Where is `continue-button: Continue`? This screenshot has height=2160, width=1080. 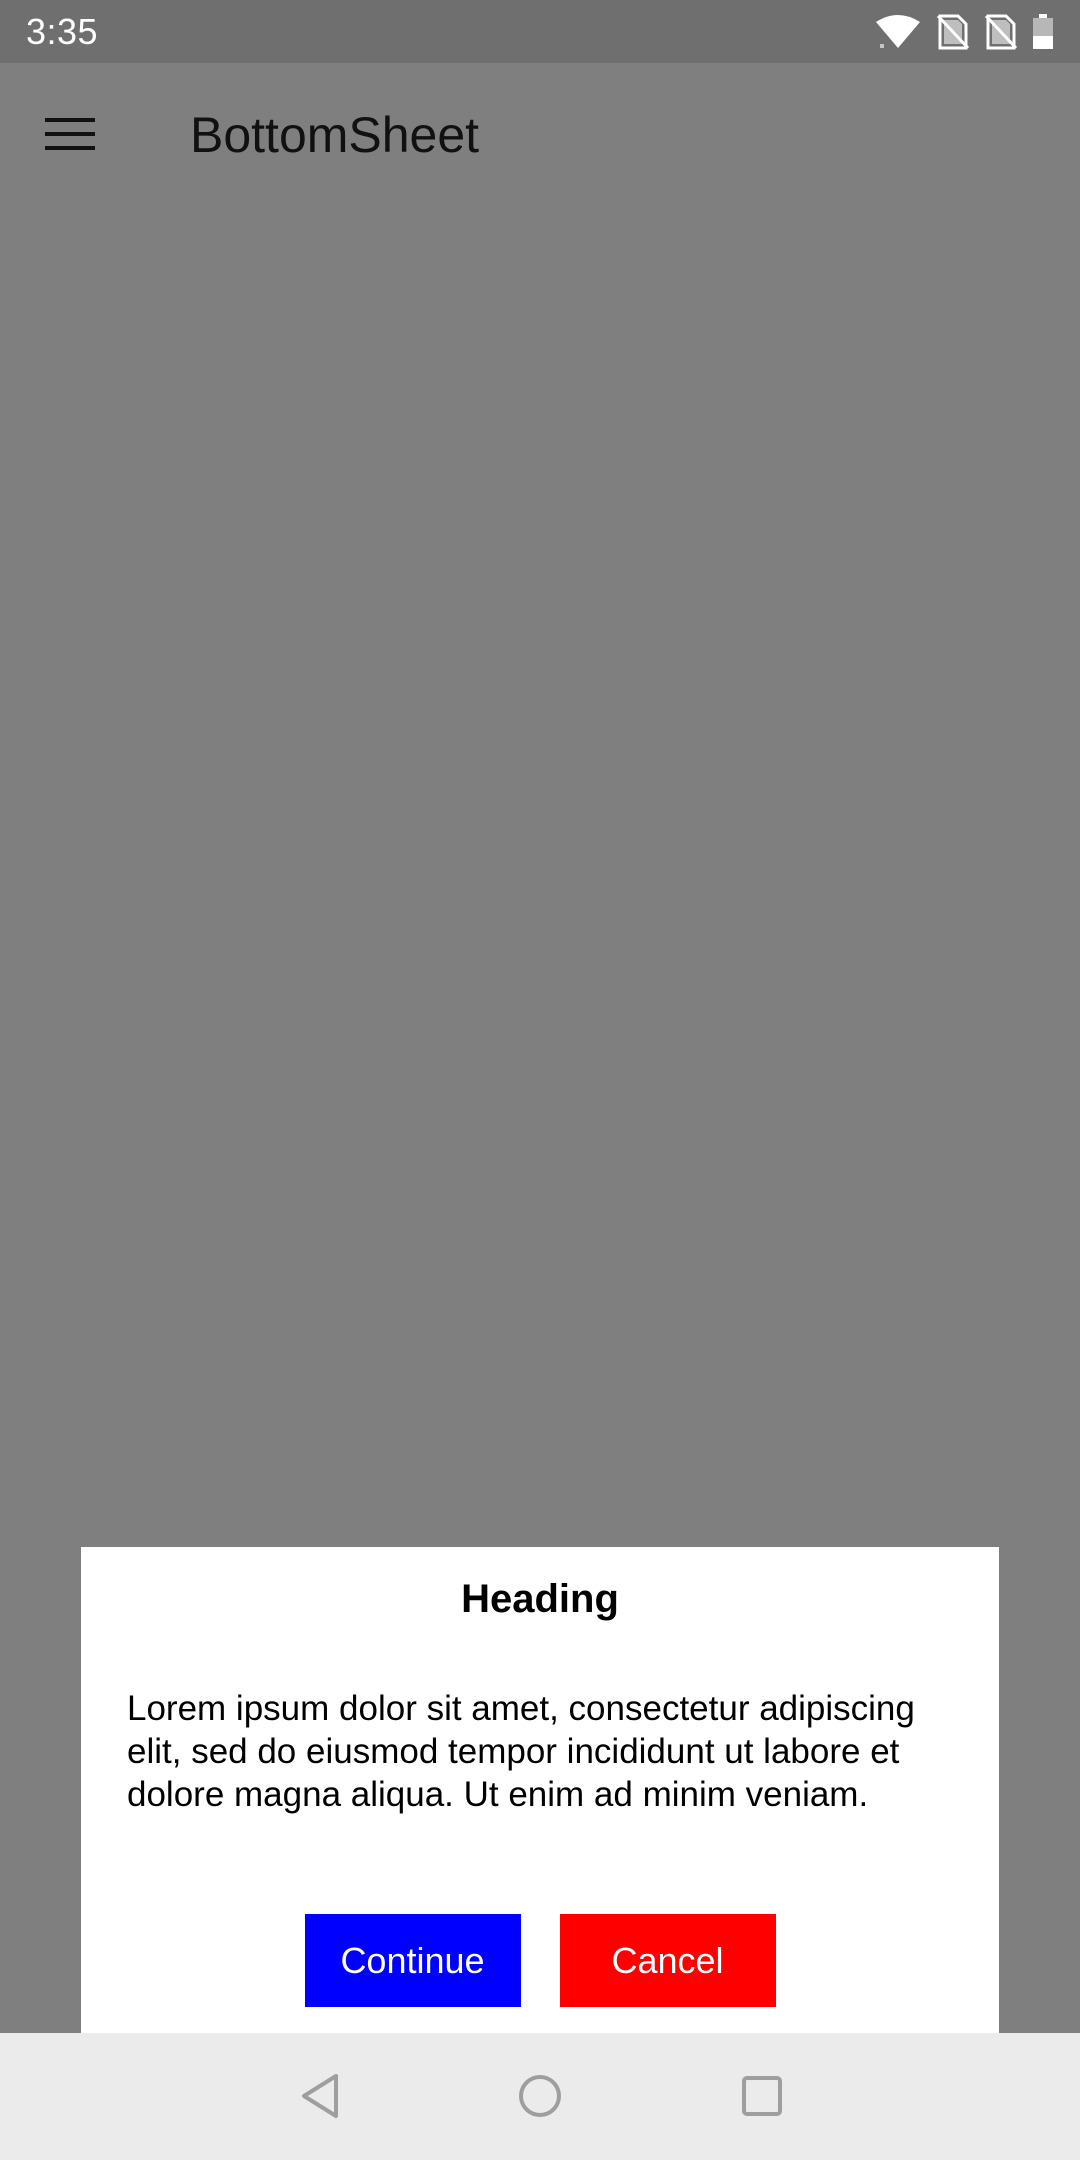
continue-button: Continue is located at coordinates (412, 1960).